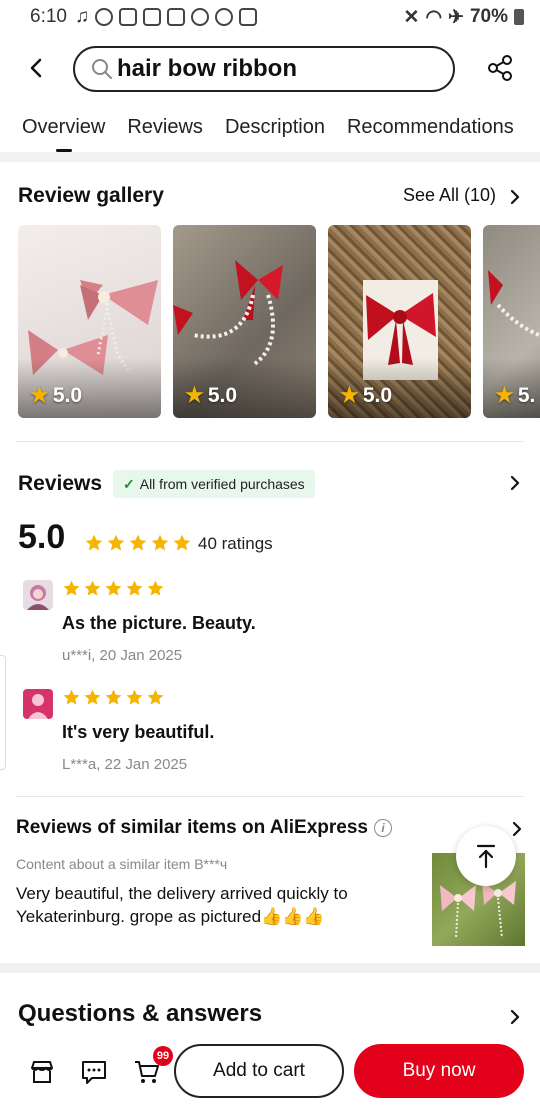  I want to click on tab-description: Description, so click(275, 127).